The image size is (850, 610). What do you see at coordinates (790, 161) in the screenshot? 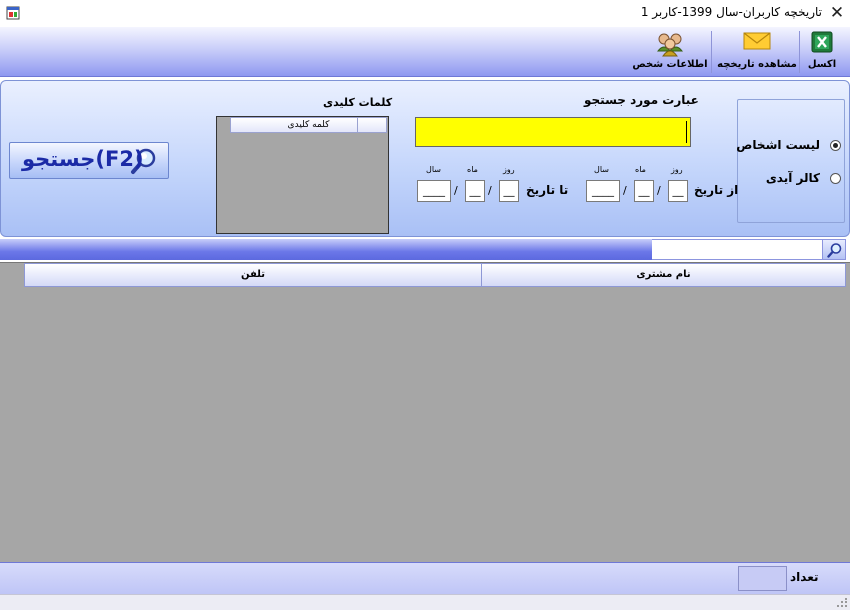
I see `source-radio-group: لیست اشخاص کالر آیدی` at bounding box center [790, 161].